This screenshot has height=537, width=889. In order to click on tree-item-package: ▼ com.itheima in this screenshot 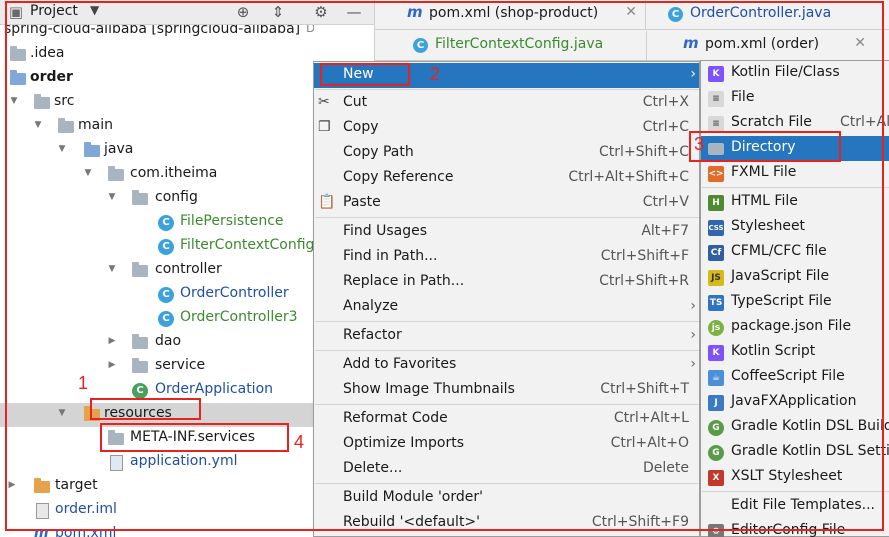, I will do `click(157, 175)`.